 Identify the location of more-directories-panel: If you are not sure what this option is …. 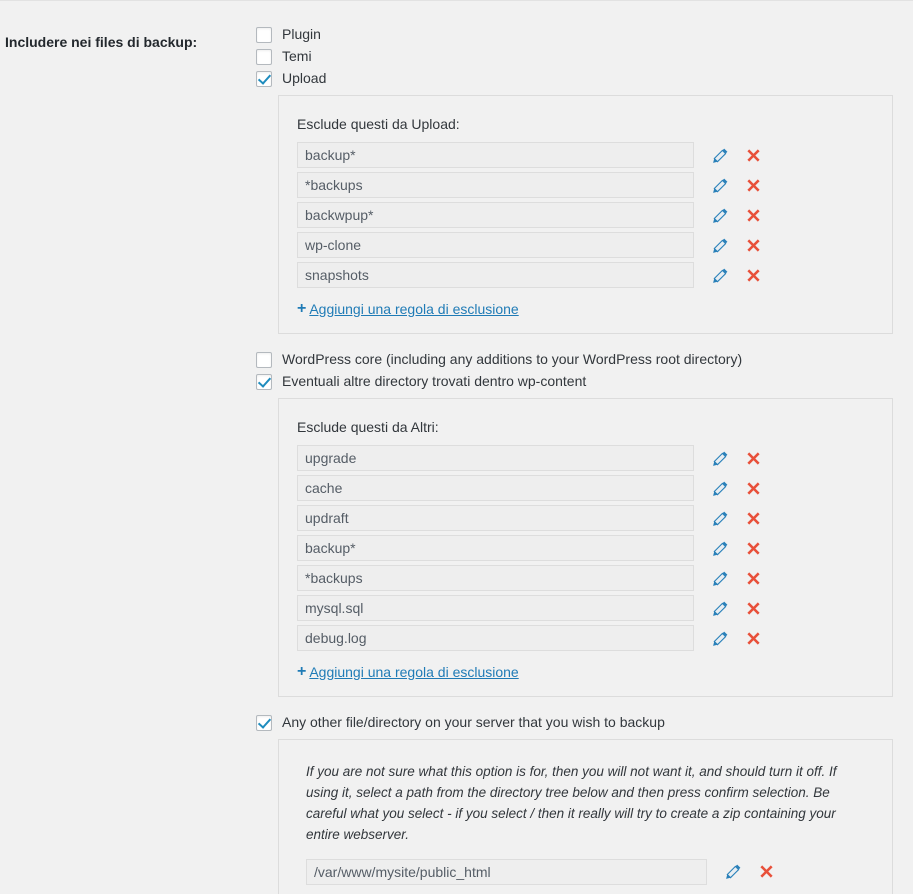
(585, 816).